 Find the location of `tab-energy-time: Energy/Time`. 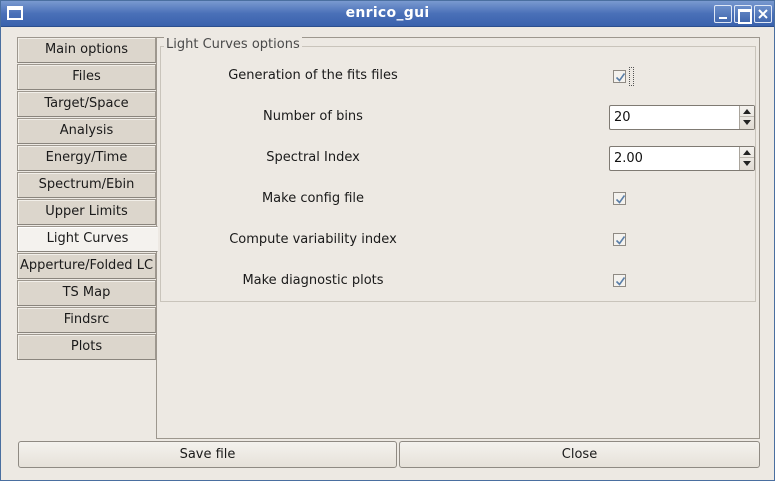

tab-energy-time: Energy/Time is located at coordinates (86, 158).